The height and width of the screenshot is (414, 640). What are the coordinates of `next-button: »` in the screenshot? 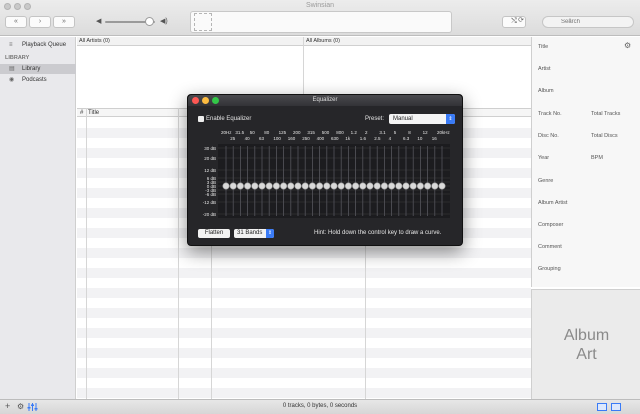 It's located at (64, 22).